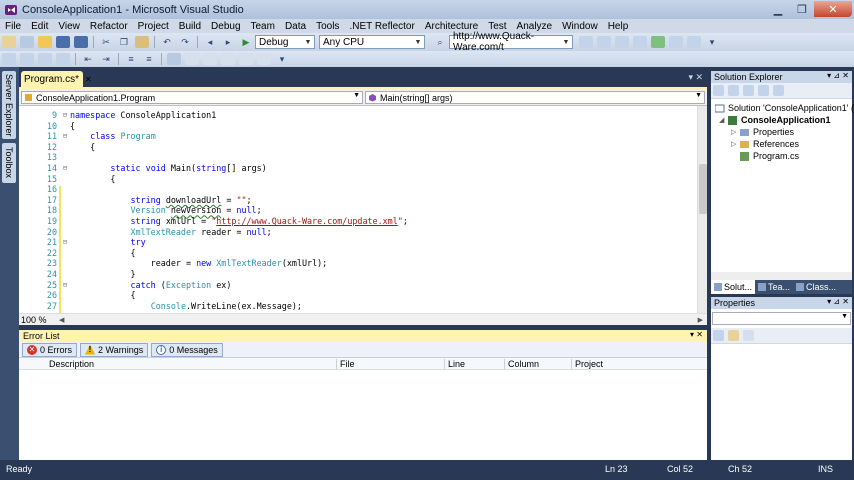 This screenshot has height=480, width=854. I want to click on menu-net-reflector: .NET Reflector, so click(381, 26).